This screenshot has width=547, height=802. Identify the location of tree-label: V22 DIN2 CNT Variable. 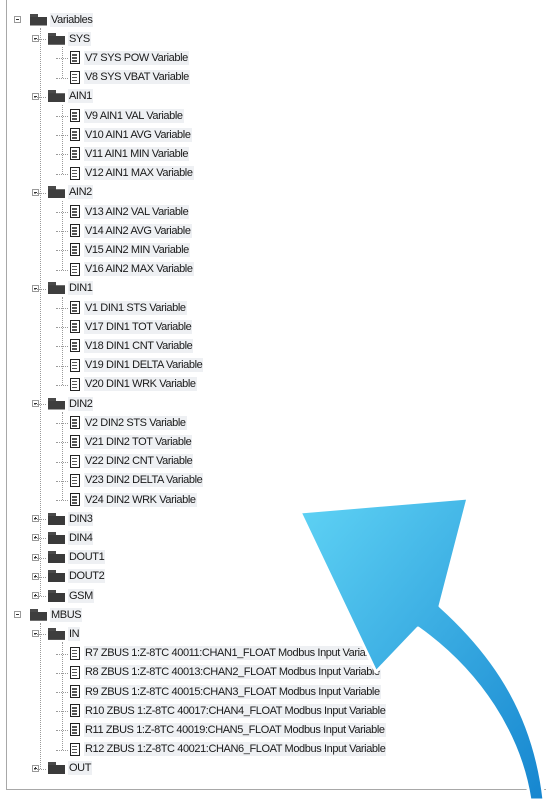
(139, 461).